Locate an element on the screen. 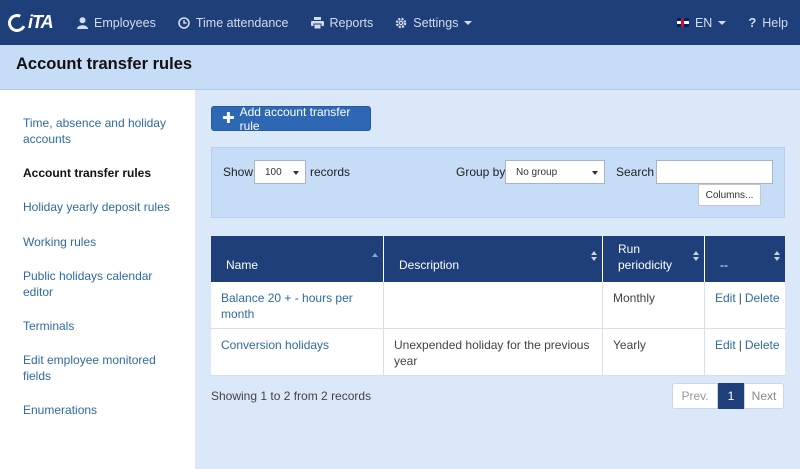 Image resolution: width=800 pixels, height=469 pixels. sidebar-item-working-rules: Working rules is located at coordinates (103, 242).